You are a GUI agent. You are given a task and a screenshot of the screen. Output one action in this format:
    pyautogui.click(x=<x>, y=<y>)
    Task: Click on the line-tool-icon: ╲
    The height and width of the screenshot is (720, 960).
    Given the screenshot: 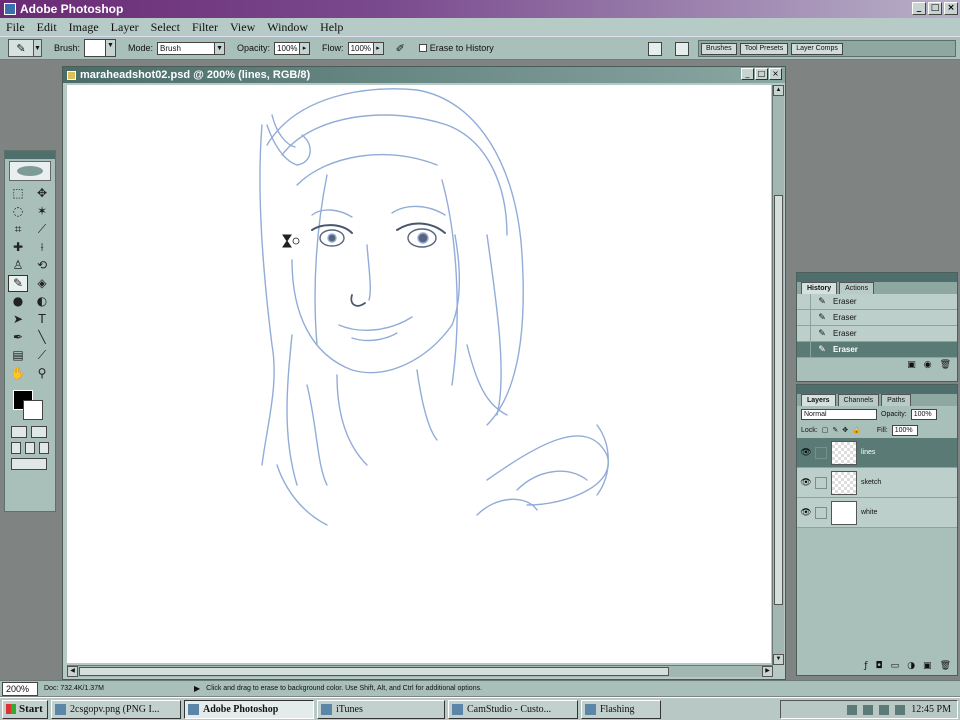 What is the action you would take?
    pyautogui.click(x=42, y=337)
    